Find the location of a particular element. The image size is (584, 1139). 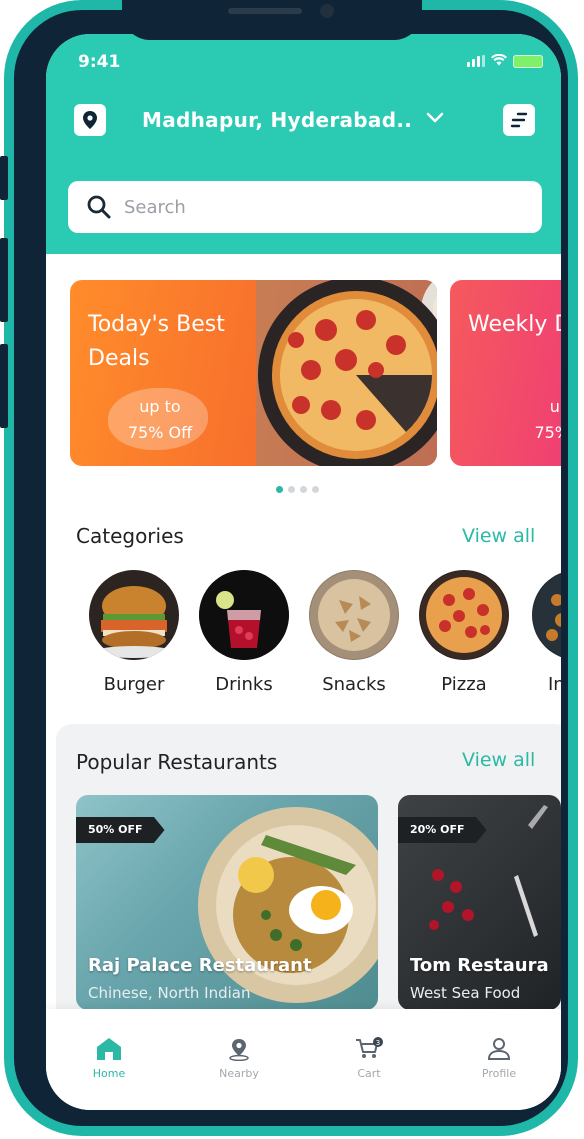

nav-nearby: Nearby is located at coordinates (239, 1058).